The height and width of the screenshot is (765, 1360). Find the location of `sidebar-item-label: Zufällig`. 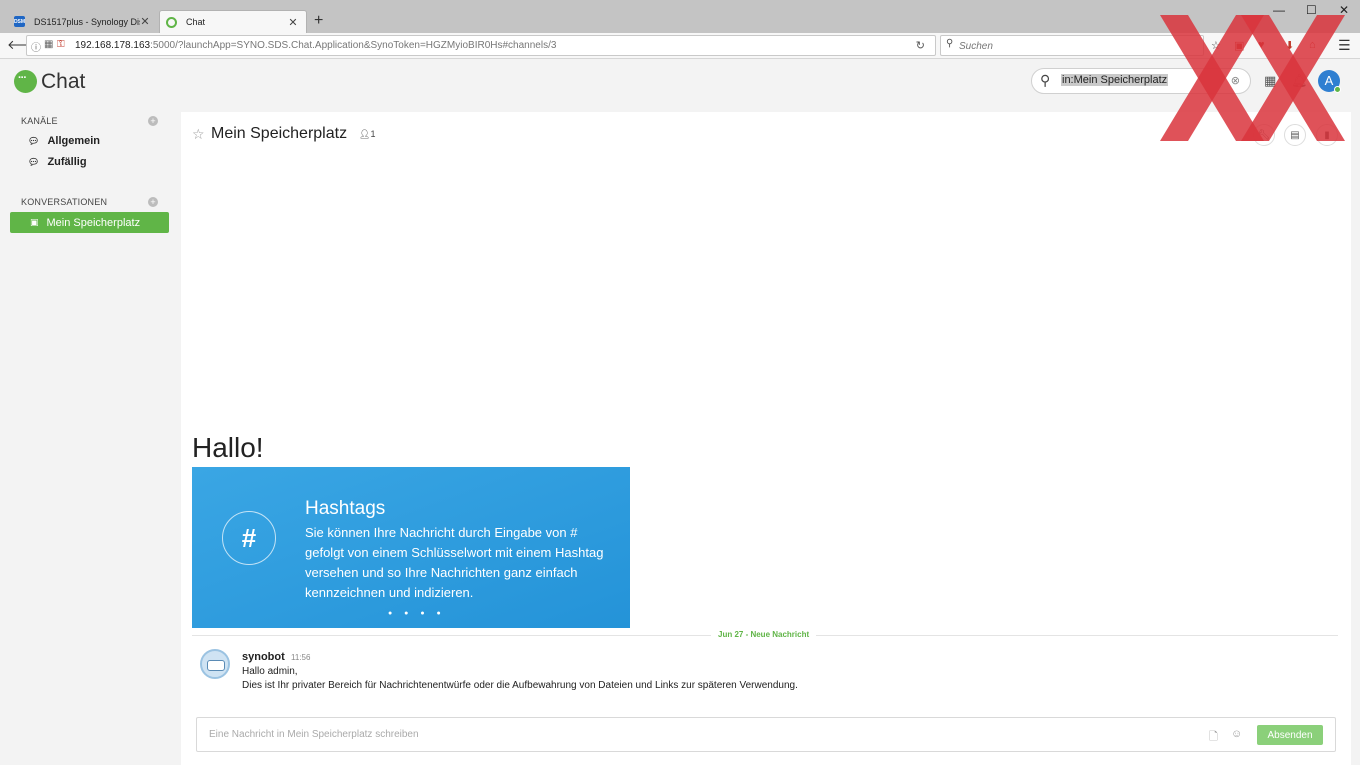

sidebar-item-label: Zufällig is located at coordinates (67, 162).